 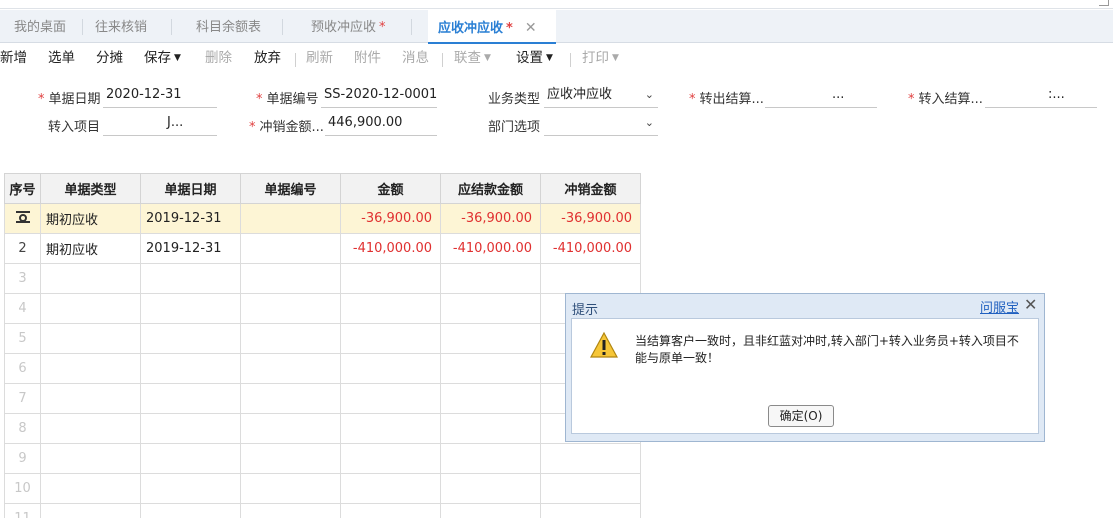 I want to click on bill-date-field: 2020-12-31, so click(x=160, y=96).